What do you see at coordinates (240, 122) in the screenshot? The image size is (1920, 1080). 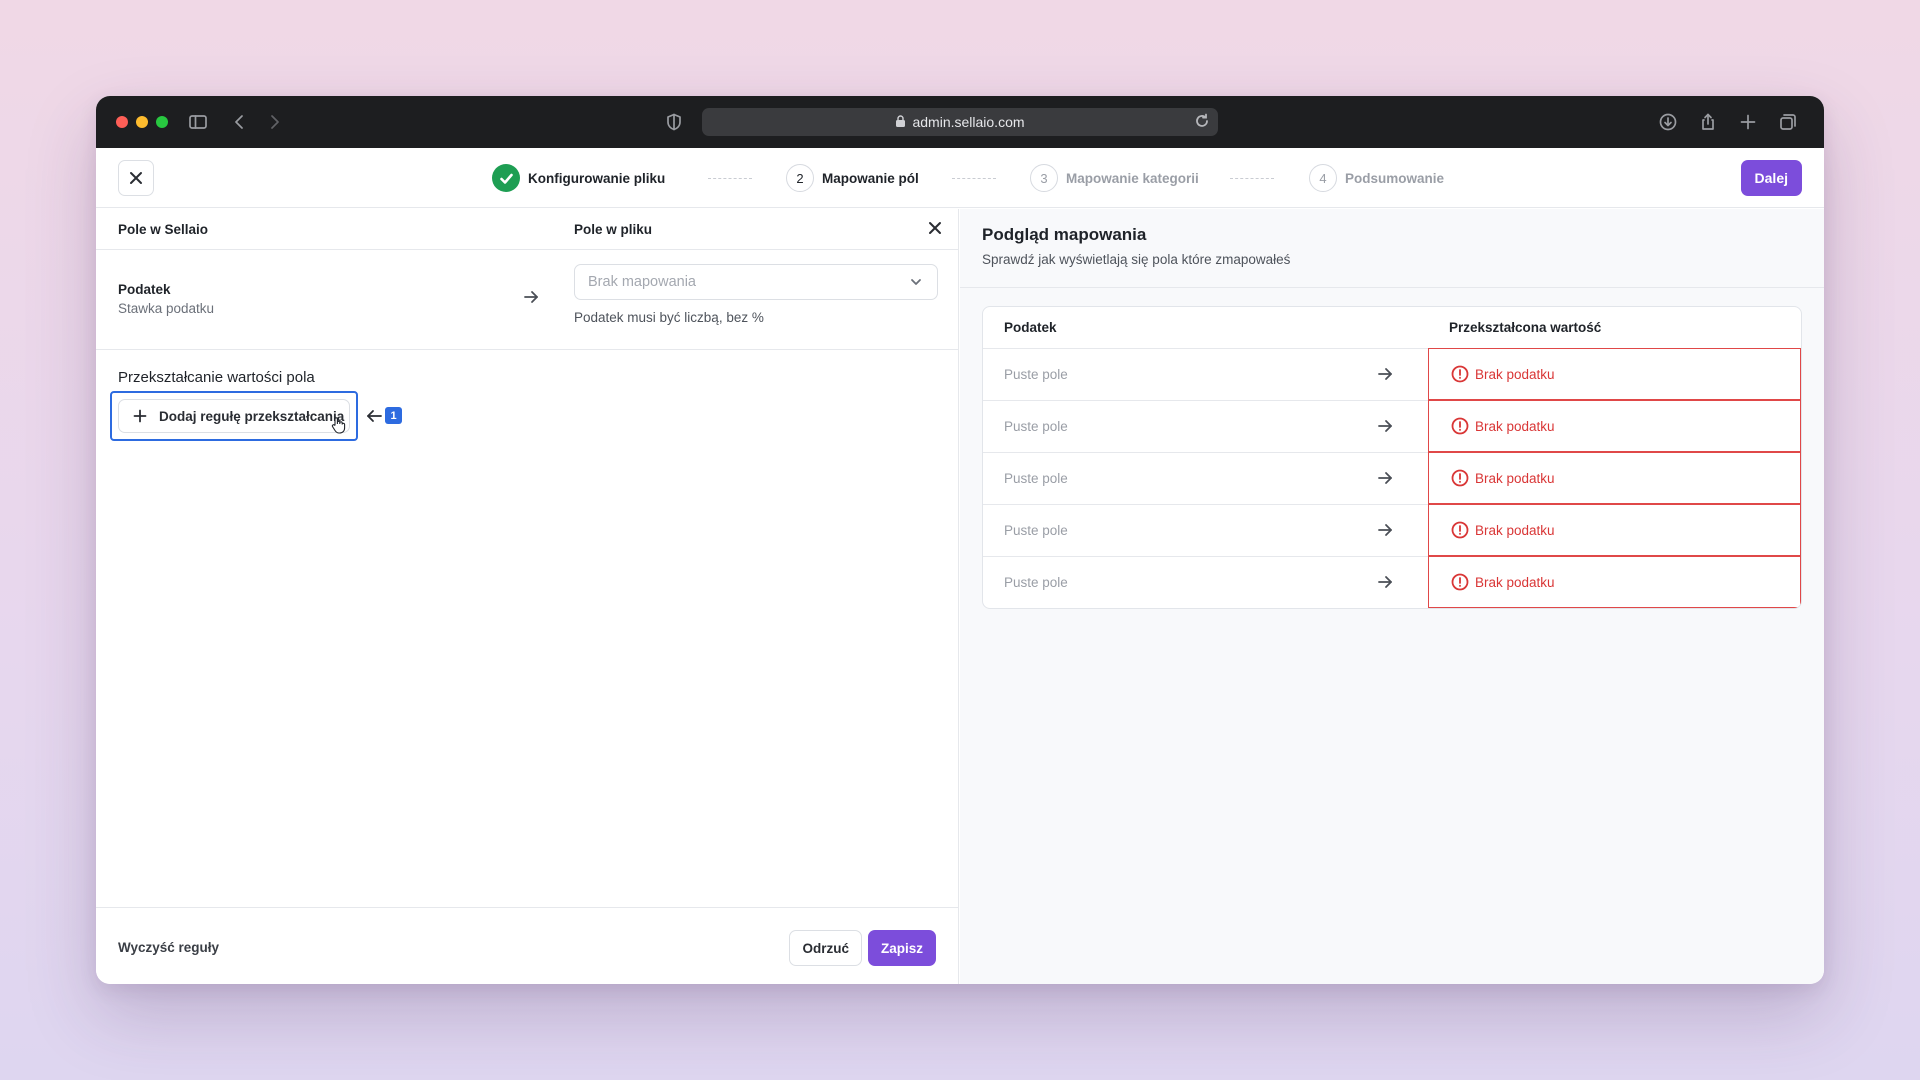 I see `back-icon` at bounding box center [240, 122].